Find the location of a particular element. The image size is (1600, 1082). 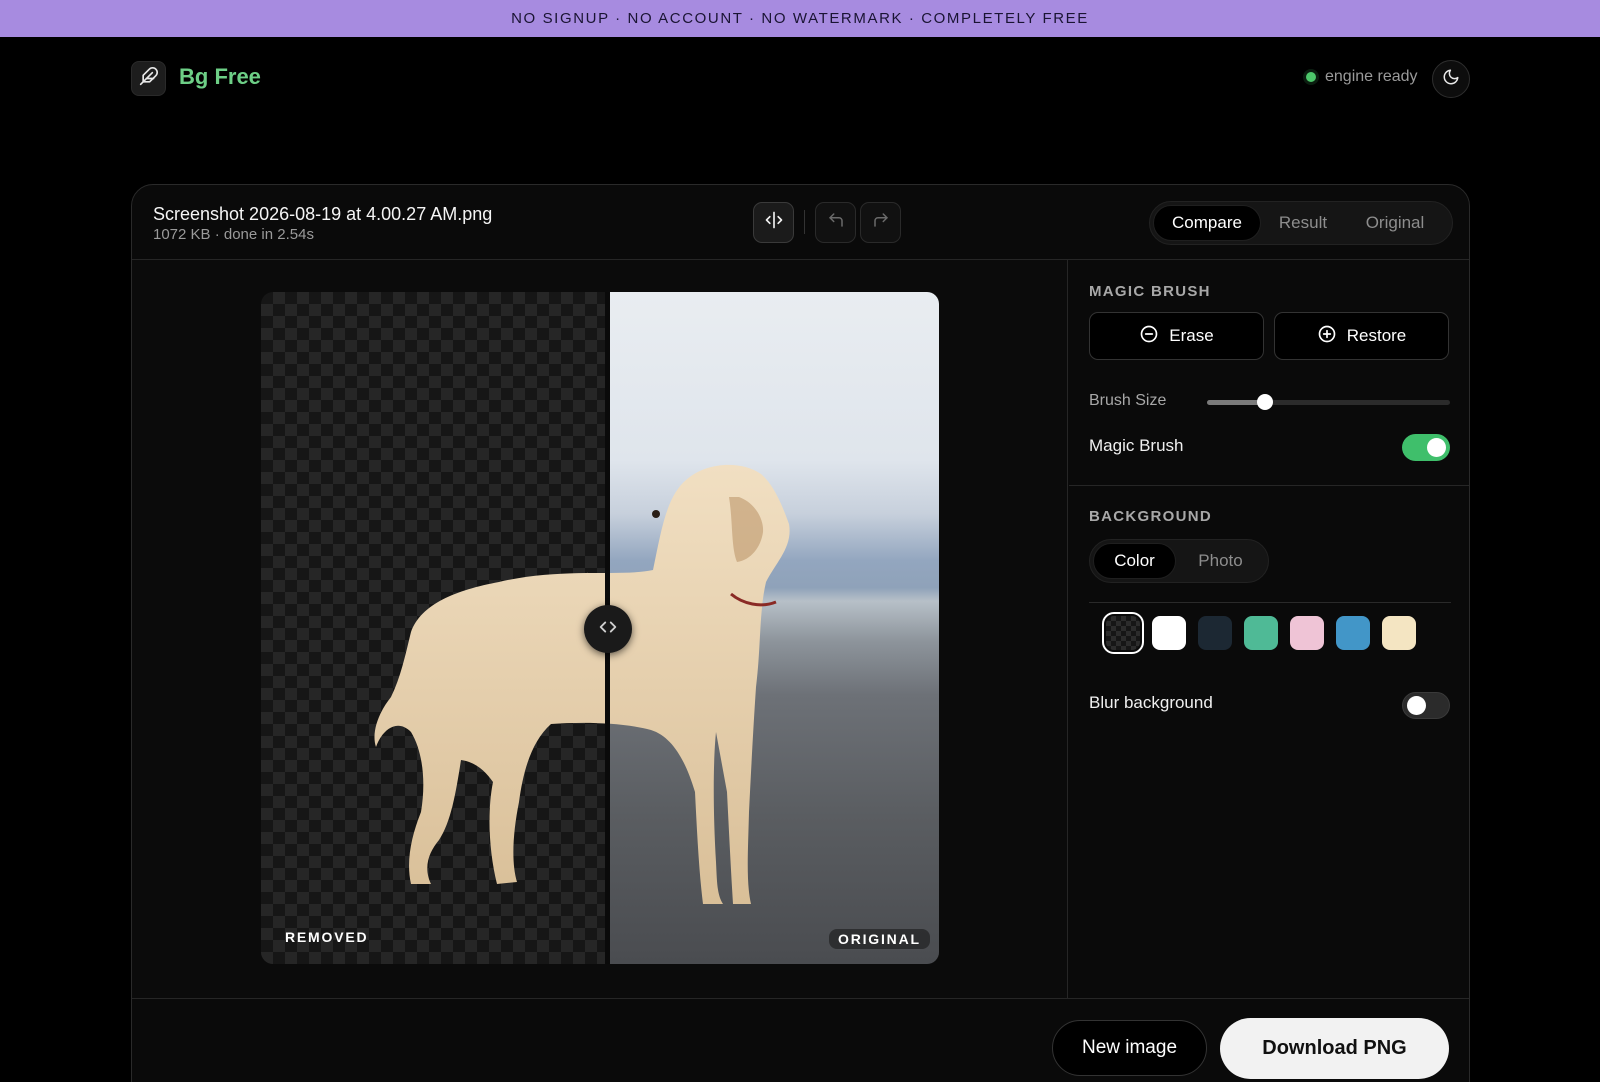

brush-size-label: Brush Size is located at coordinates (1128, 400).